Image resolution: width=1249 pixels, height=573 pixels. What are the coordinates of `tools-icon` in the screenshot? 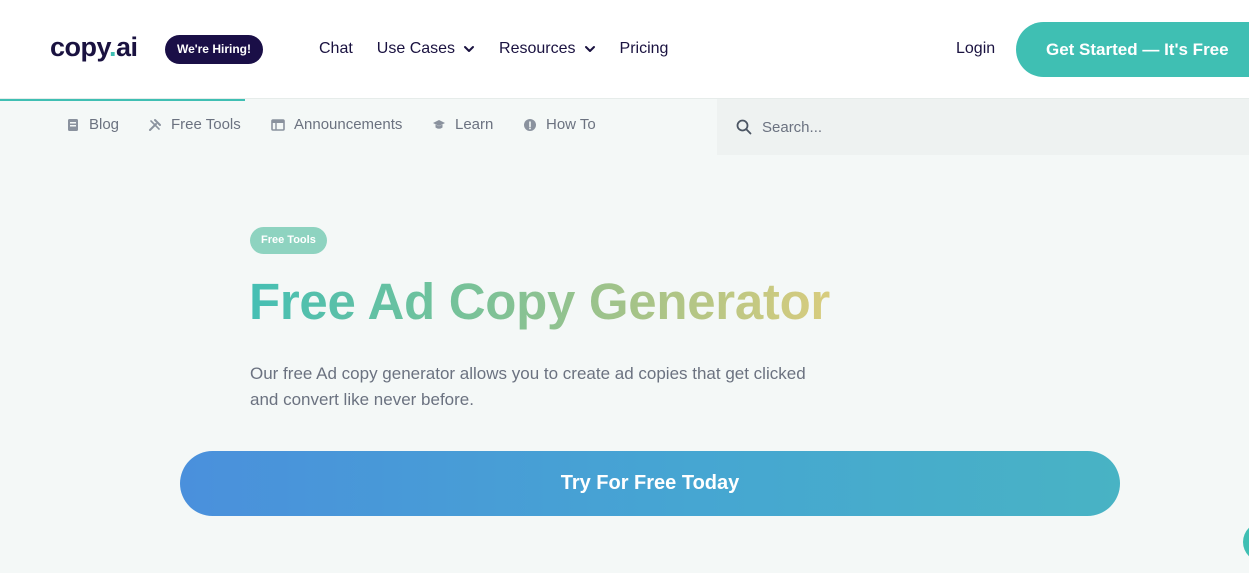 It's located at (155, 124).